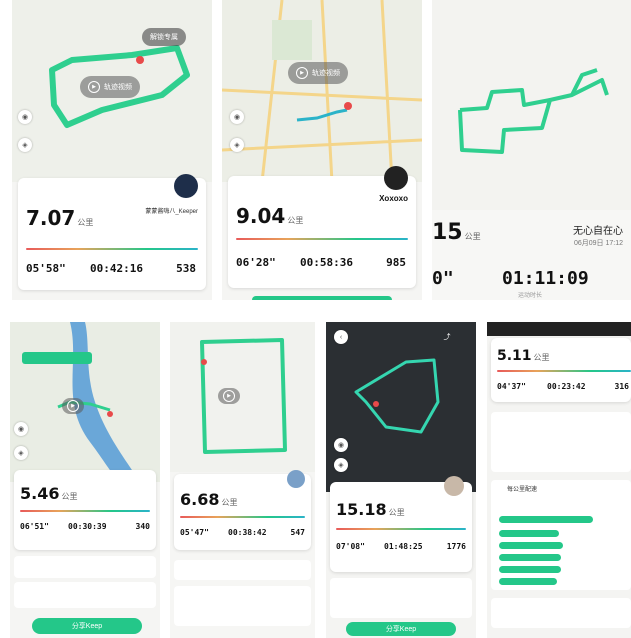  Describe the element at coordinates (350, 546) in the screenshot. I see `avg-pace: 07'08"` at that location.